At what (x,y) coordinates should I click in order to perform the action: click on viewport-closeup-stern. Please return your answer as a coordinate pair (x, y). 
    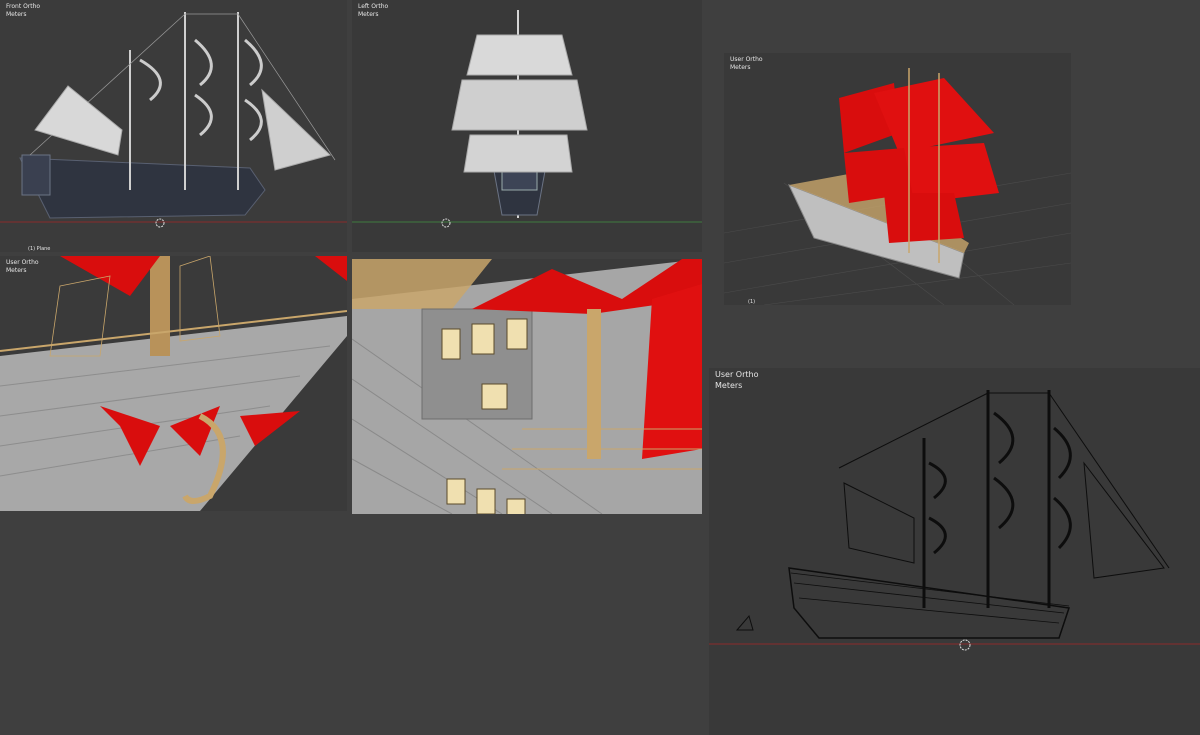
    Looking at the image, I should click on (527, 386).